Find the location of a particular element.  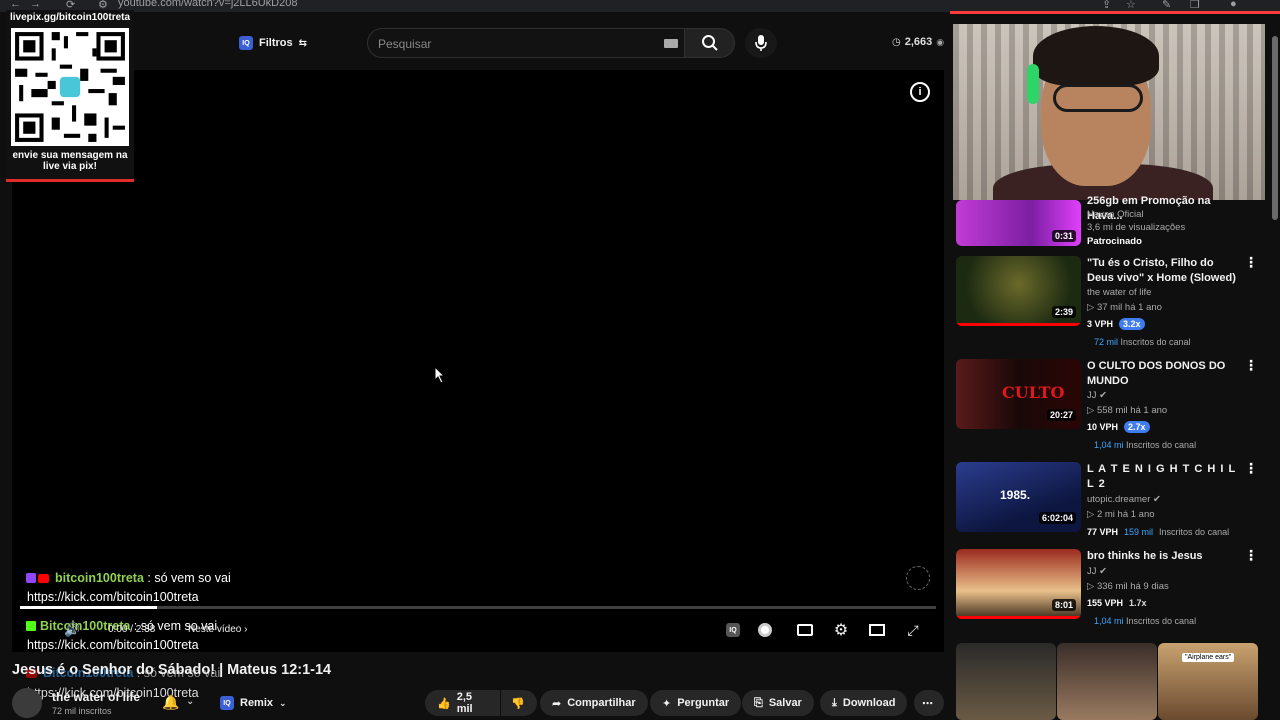

filters-button: IQ Filtros ⇆ is located at coordinates (273, 43).